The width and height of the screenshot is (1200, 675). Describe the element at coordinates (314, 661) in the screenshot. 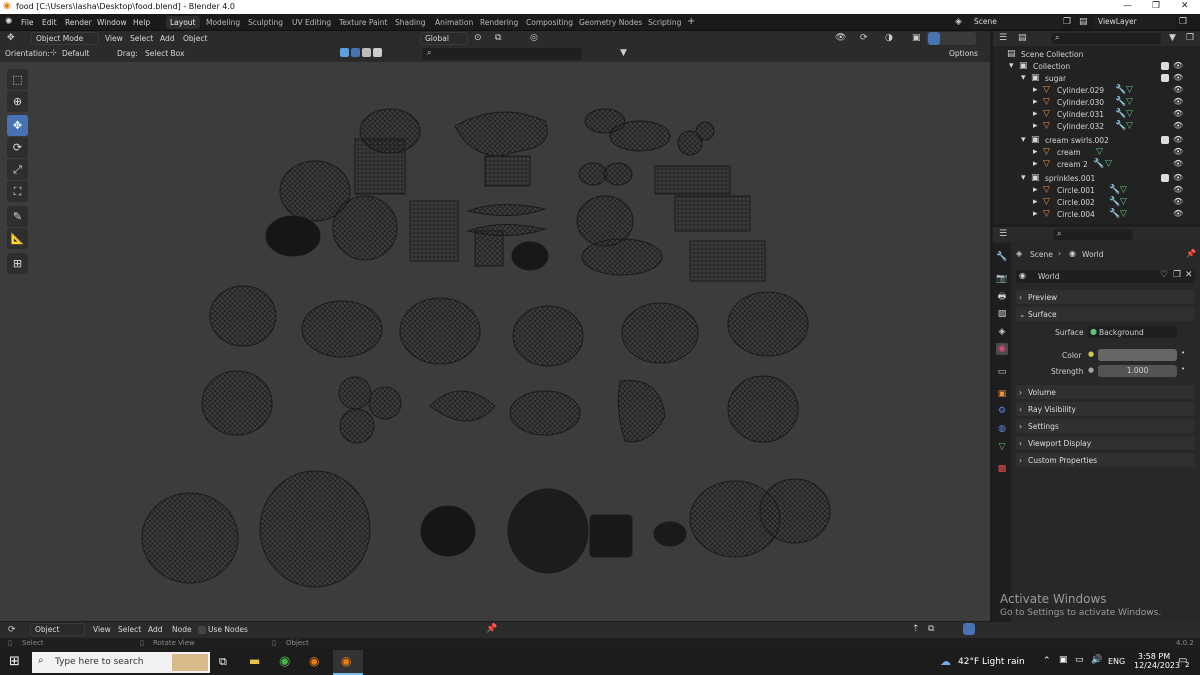

I see `blender-taskbar-icon: ◉` at that location.